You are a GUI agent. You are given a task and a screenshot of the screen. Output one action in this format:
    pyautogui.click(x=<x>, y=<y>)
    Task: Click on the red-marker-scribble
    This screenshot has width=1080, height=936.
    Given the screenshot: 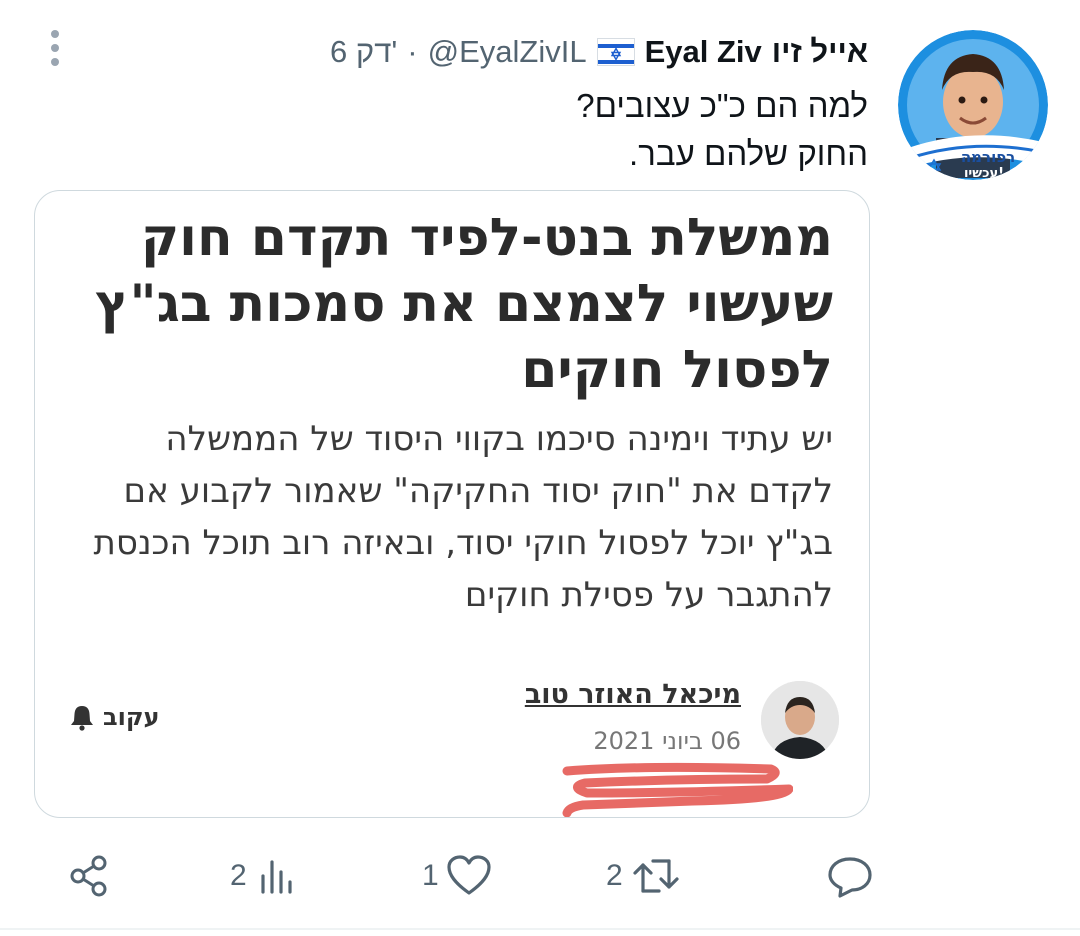 What is the action you would take?
    pyautogui.click(x=677, y=789)
    